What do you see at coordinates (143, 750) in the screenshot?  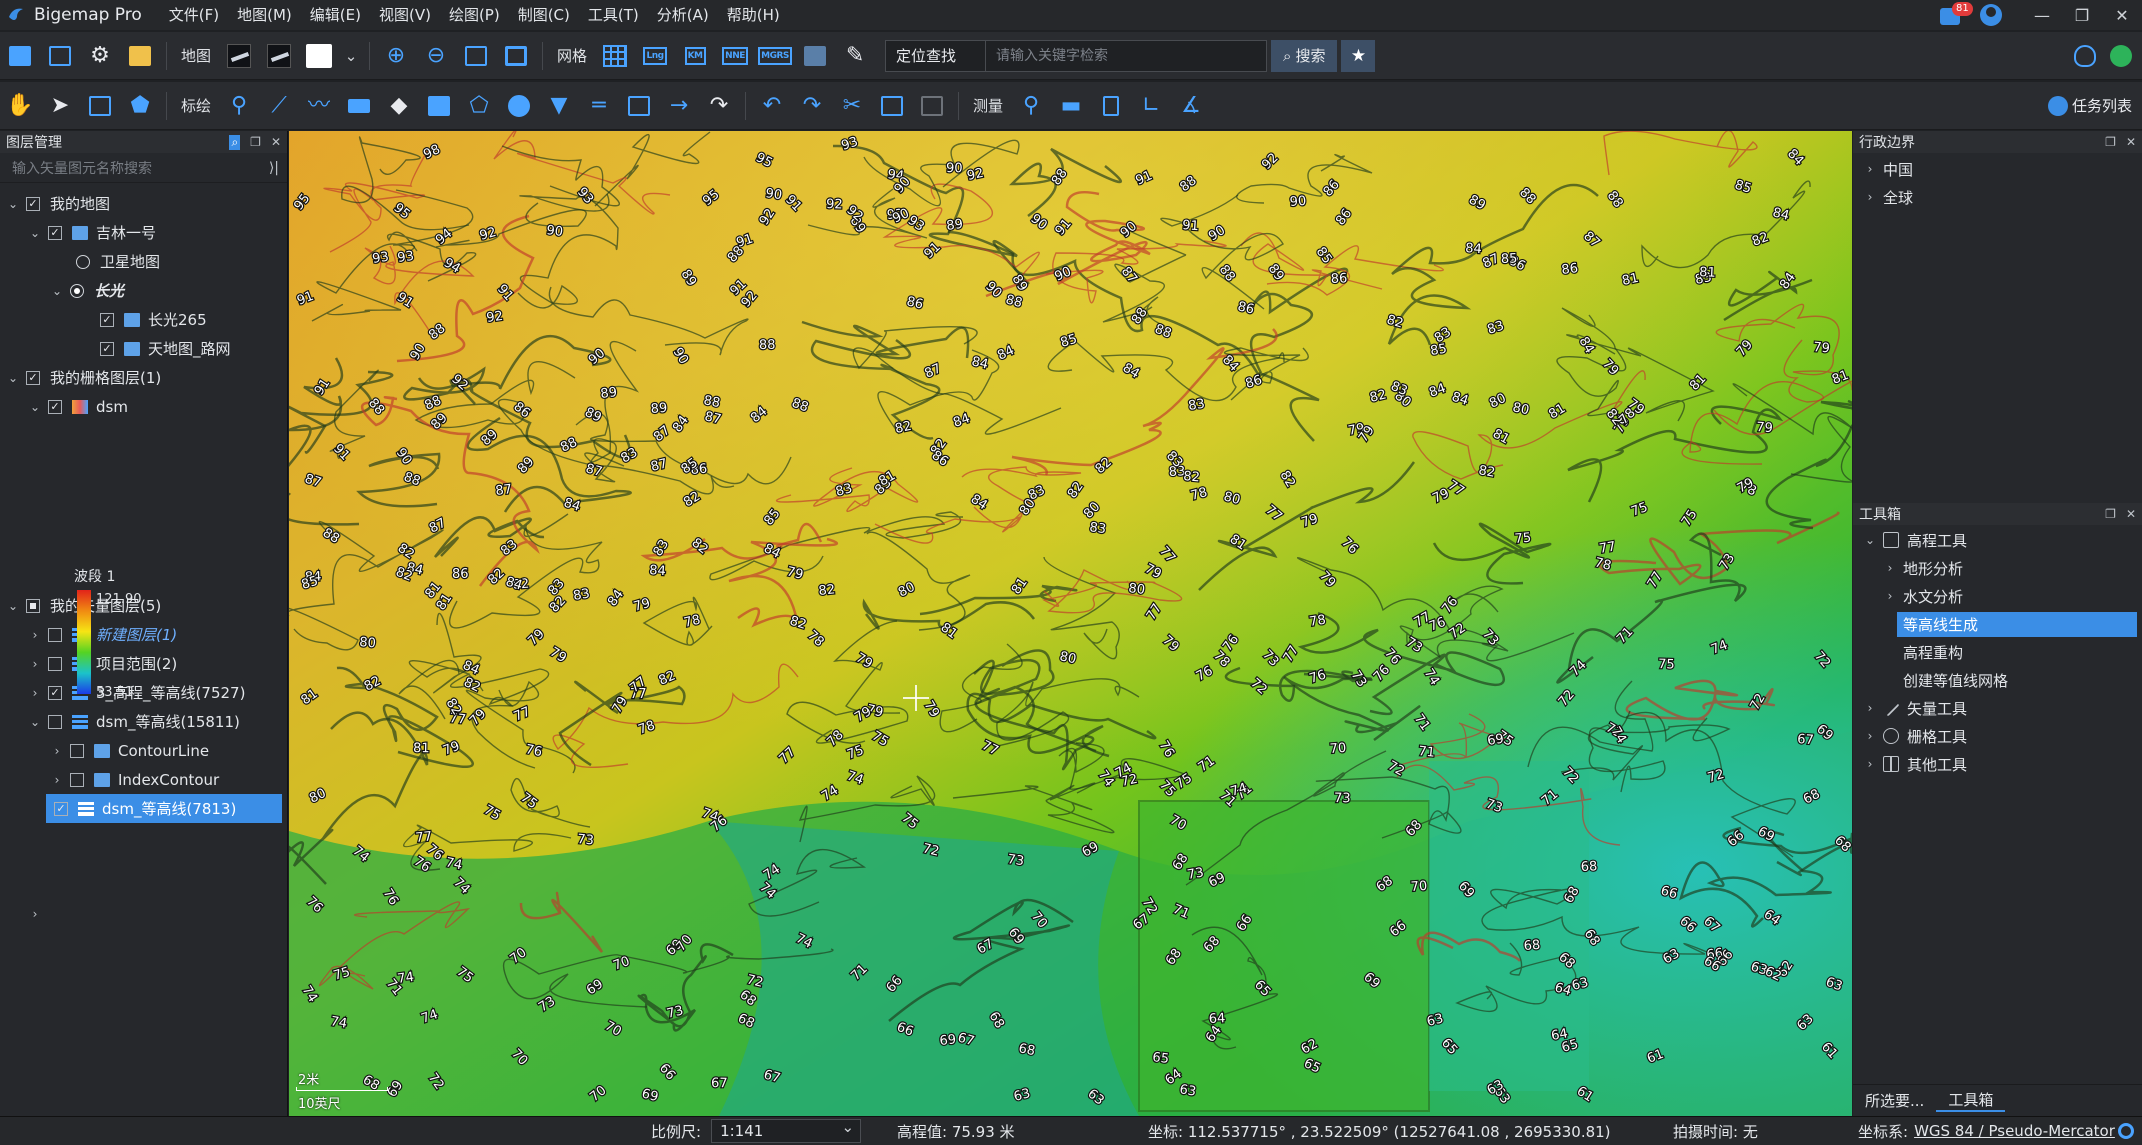 I see `layer-row-contour-line: › ContourLine` at bounding box center [143, 750].